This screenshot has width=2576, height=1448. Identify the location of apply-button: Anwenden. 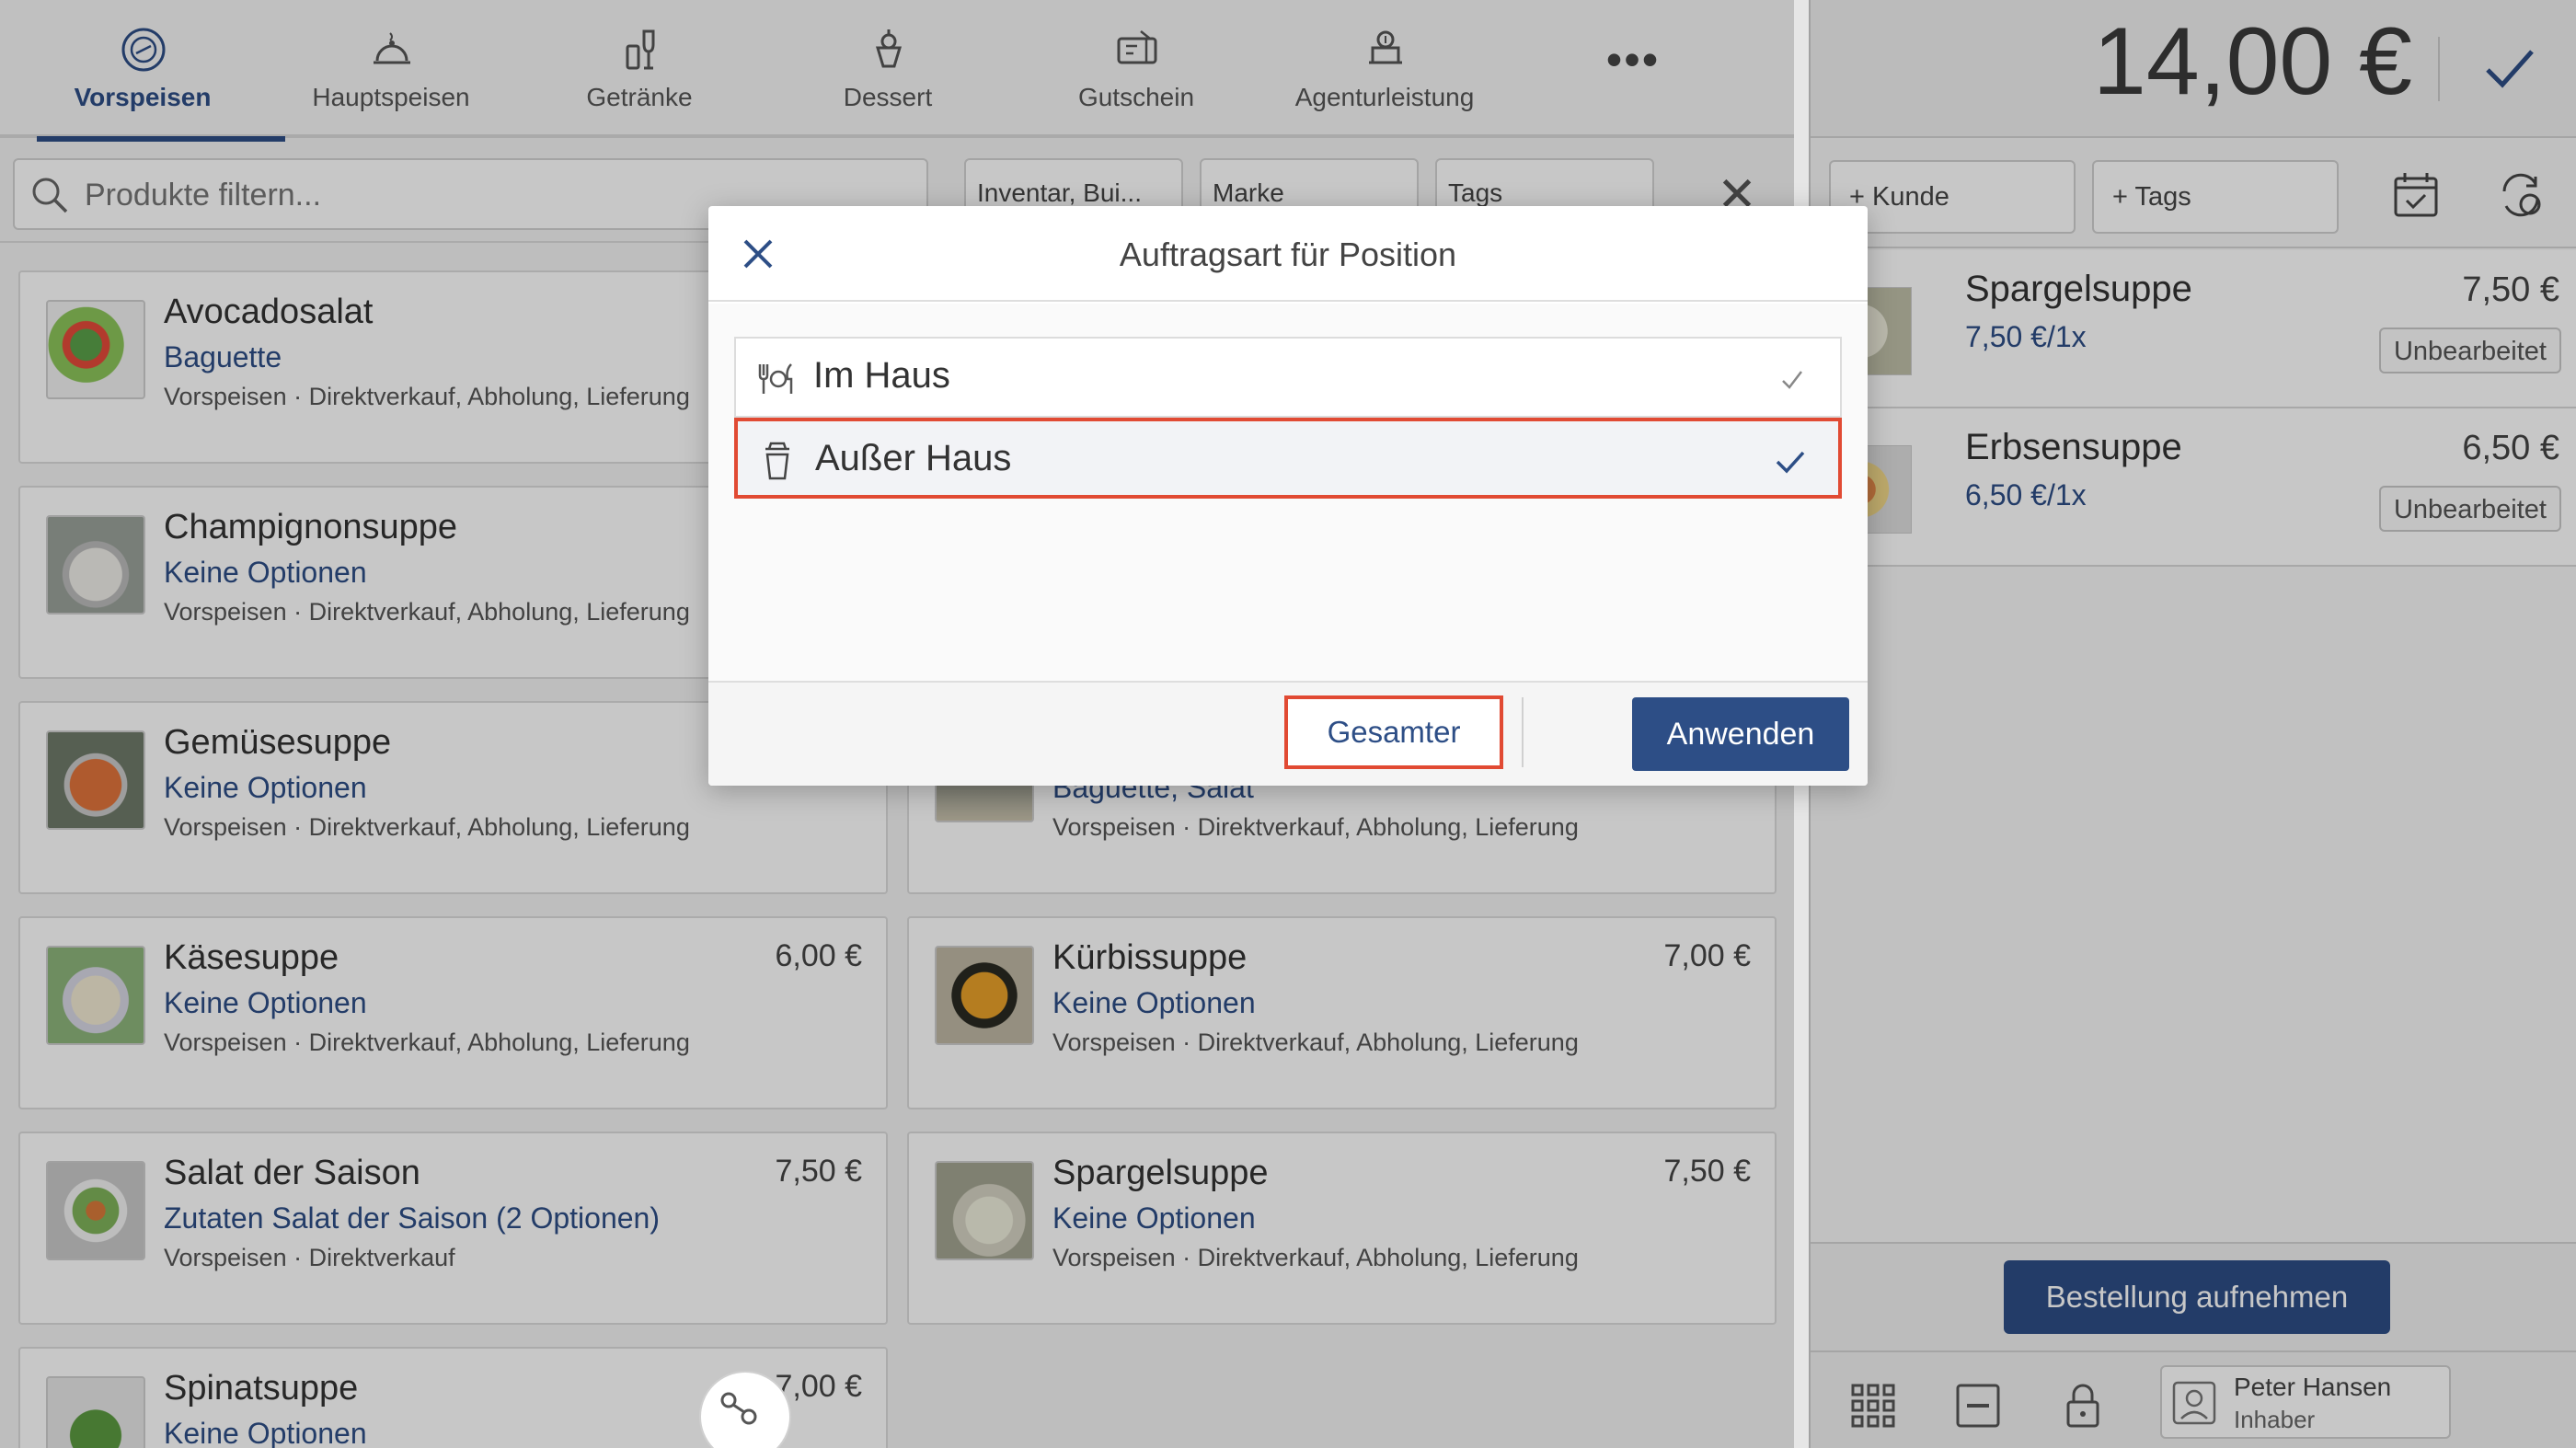
(1740, 734).